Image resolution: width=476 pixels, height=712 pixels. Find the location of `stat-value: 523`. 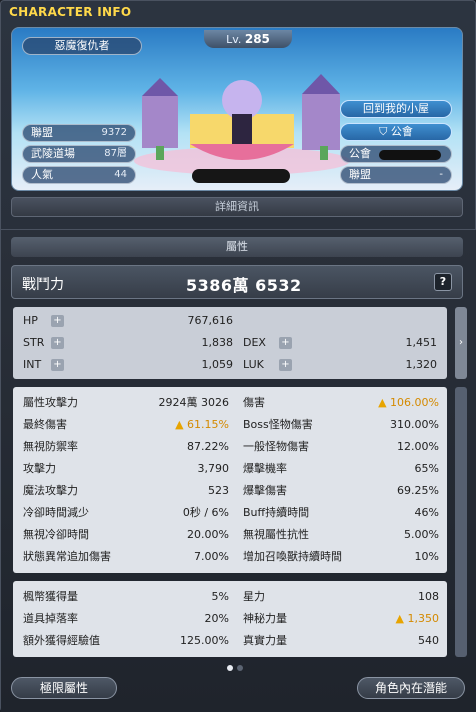

stat-value: 523 is located at coordinates (218, 490).